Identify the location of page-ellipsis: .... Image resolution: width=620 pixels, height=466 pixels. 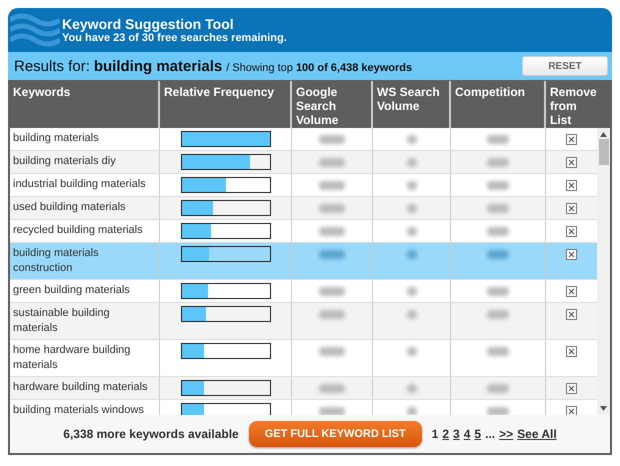
(490, 434).